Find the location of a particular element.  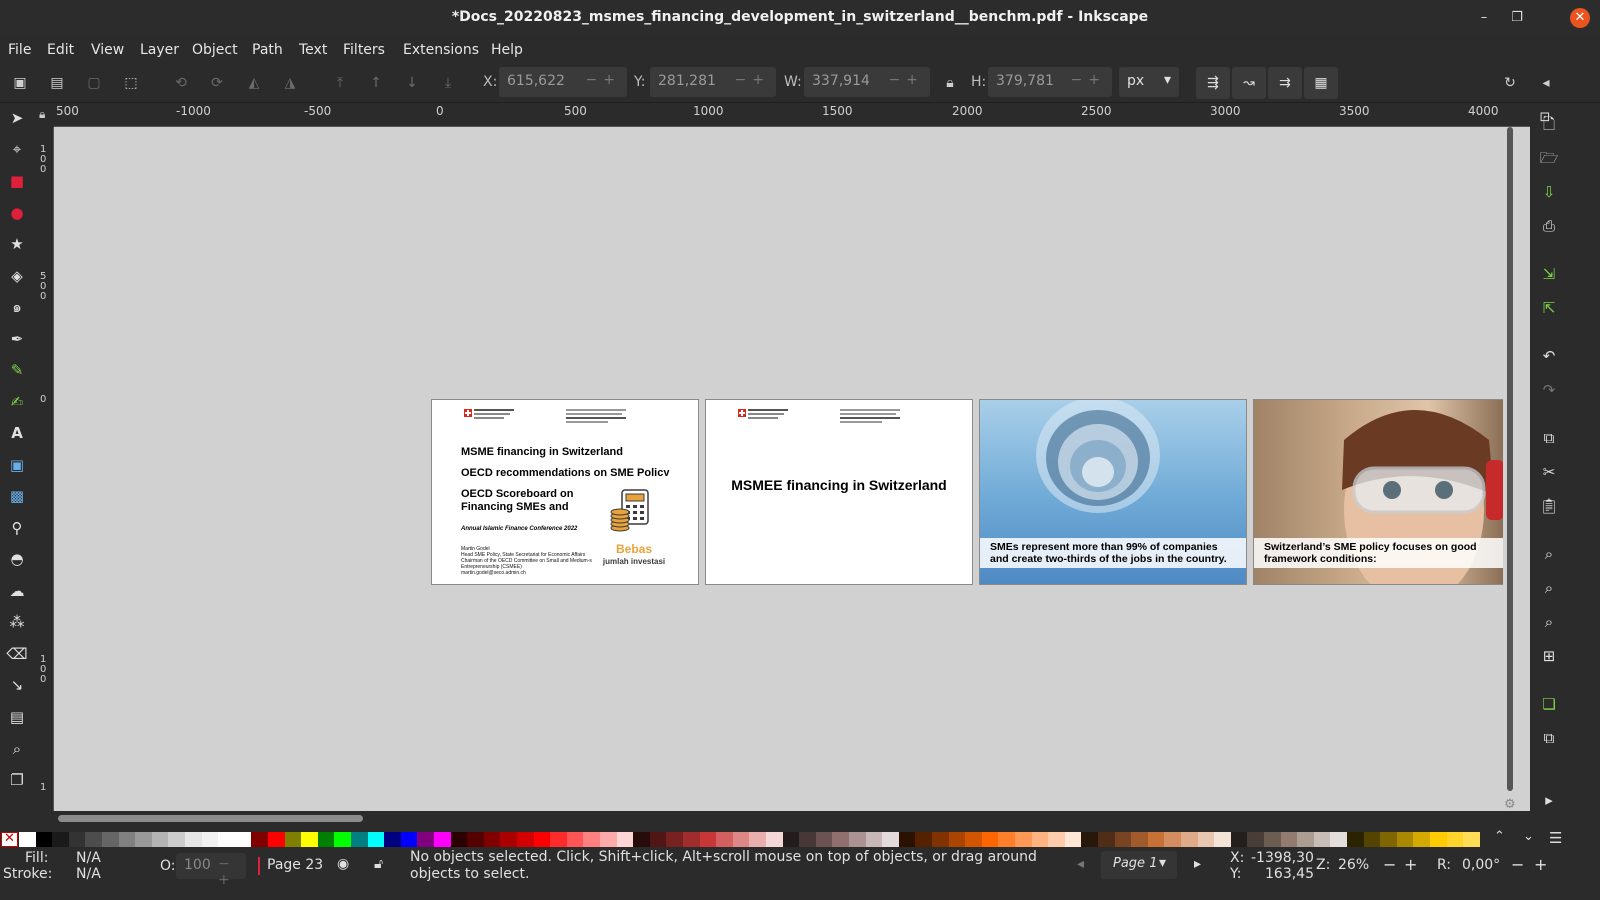

menu-file: File is located at coordinates (19, 50).